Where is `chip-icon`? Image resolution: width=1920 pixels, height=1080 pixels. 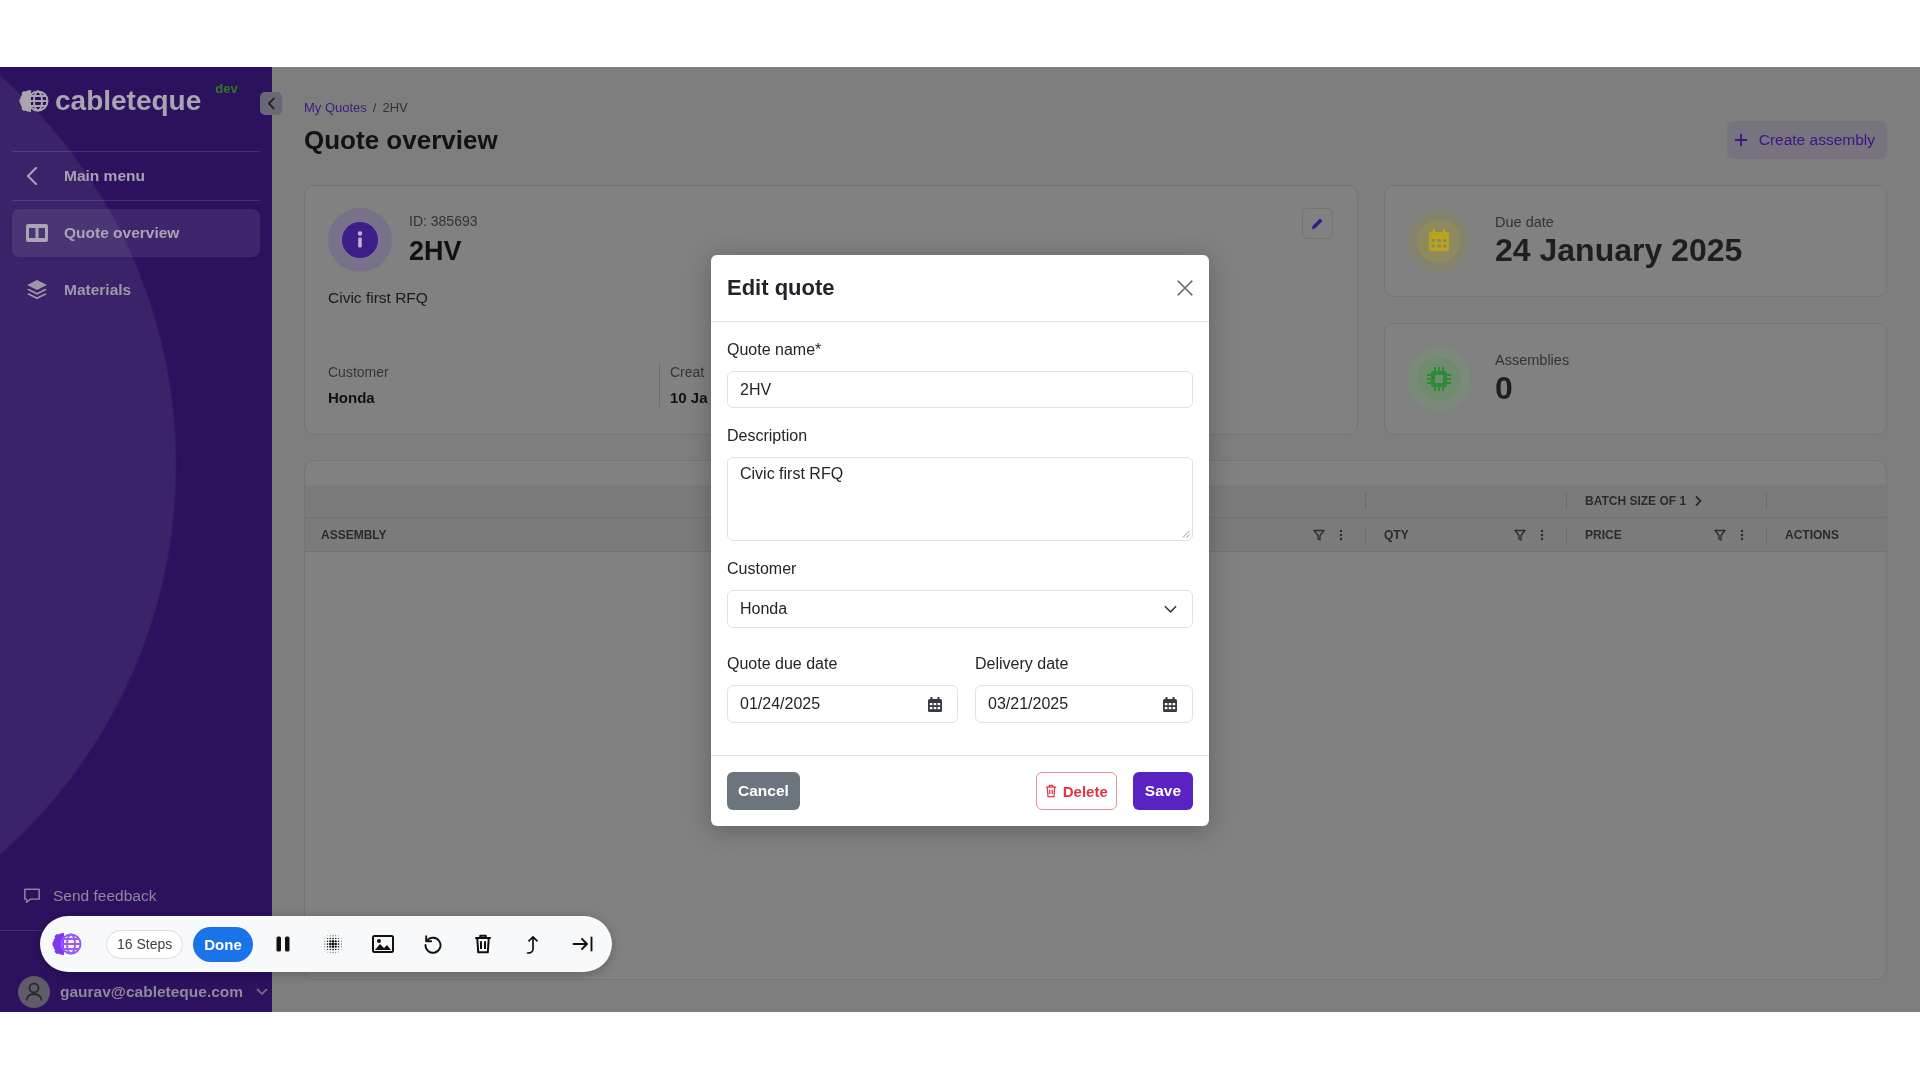 chip-icon is located at coordinates (1439, 379).